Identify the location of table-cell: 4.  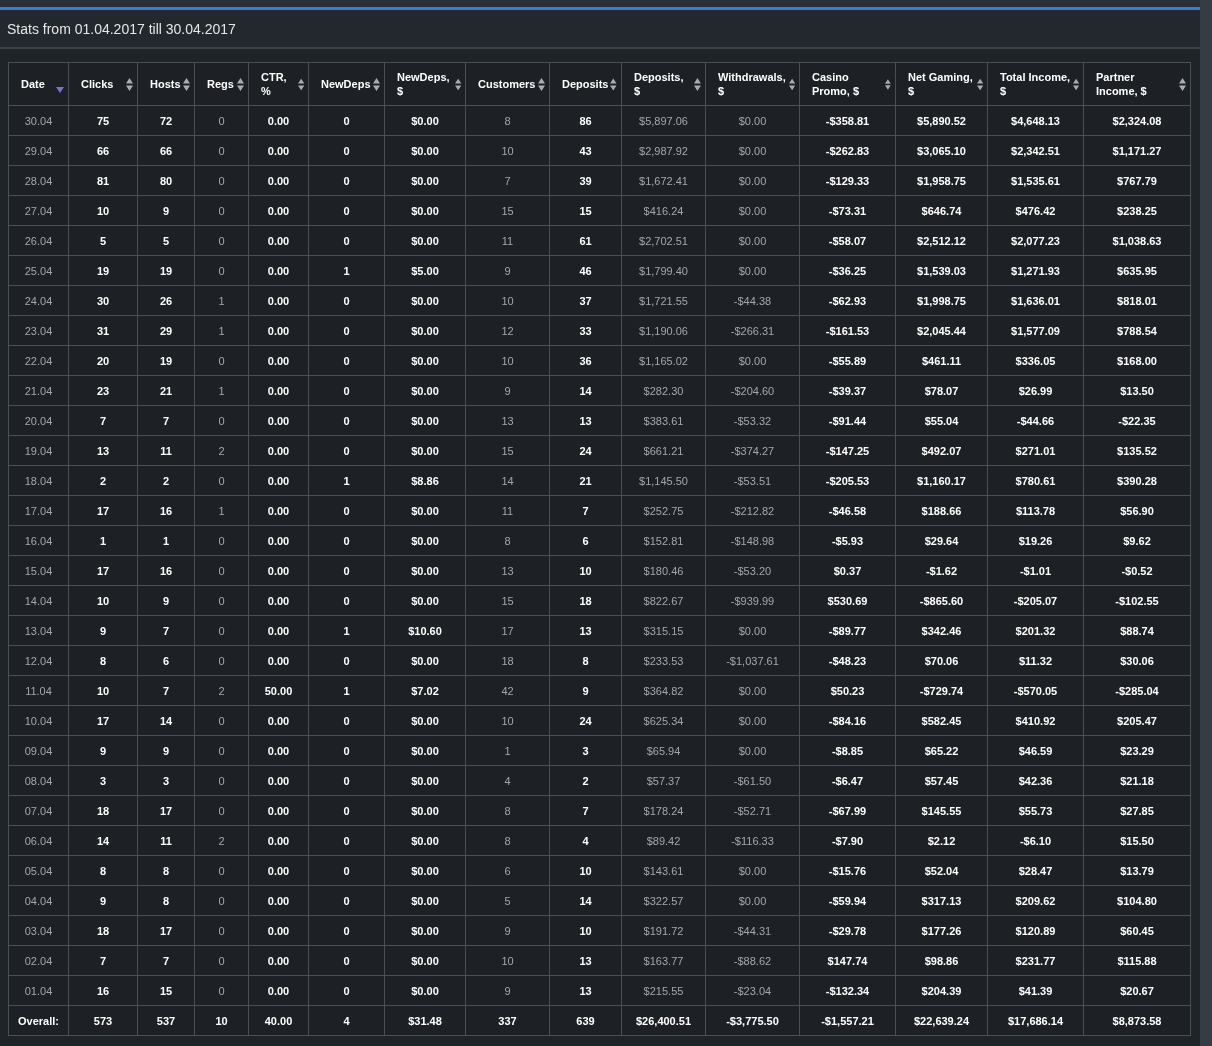
(585, 840).